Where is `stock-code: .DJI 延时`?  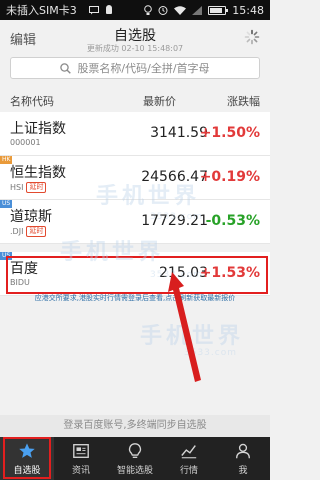 stock-code: .DJI 延时 is located at coordinates (28, 231).